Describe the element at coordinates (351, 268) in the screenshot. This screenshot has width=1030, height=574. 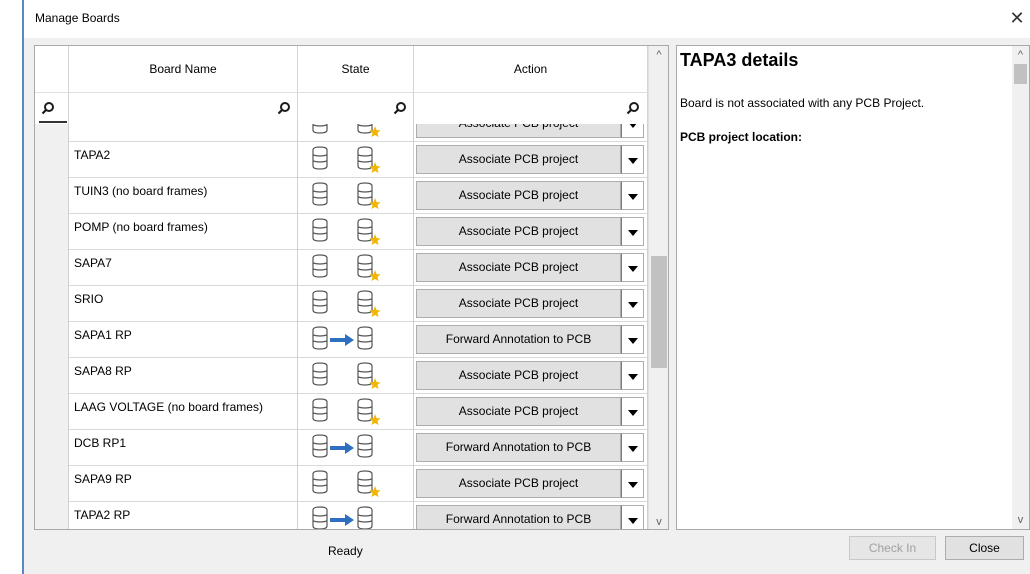
I see `table-row: SAPA7 Associate PCB project` at that location.